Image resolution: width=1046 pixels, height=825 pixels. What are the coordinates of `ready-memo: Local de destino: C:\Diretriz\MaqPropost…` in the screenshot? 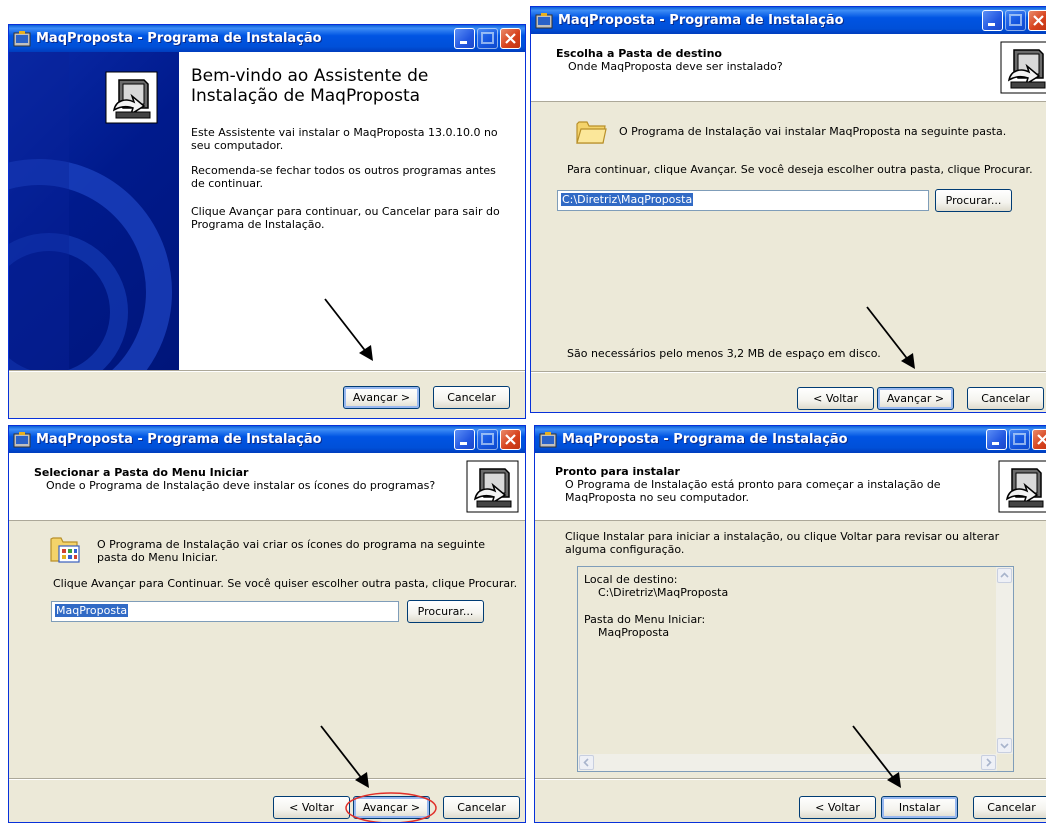 It's located at (795, 669).